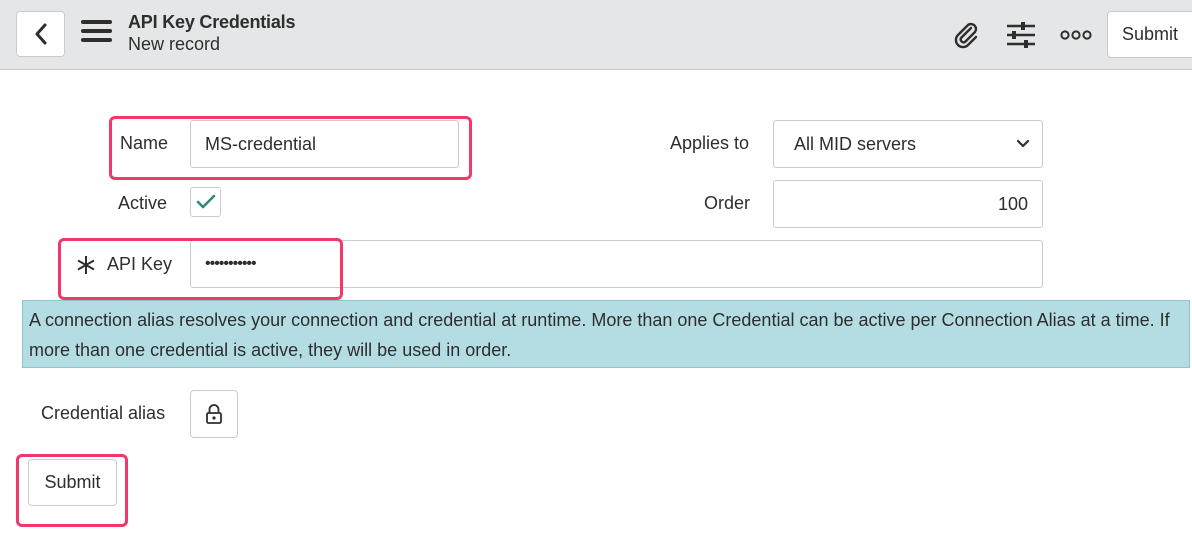 This screenshot has width=1192, height=538. I want to click on applies-to-label: Applies to, so click(710, 143).